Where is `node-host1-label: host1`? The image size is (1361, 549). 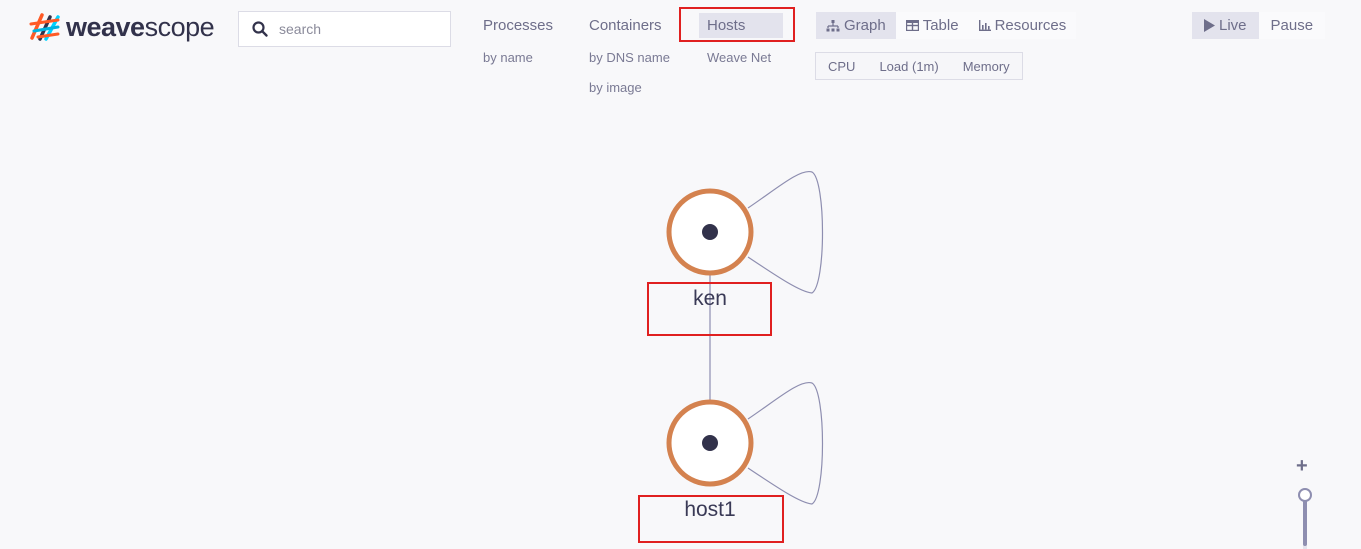 node-host1-label: host1 is located at coordinates (710, 510).